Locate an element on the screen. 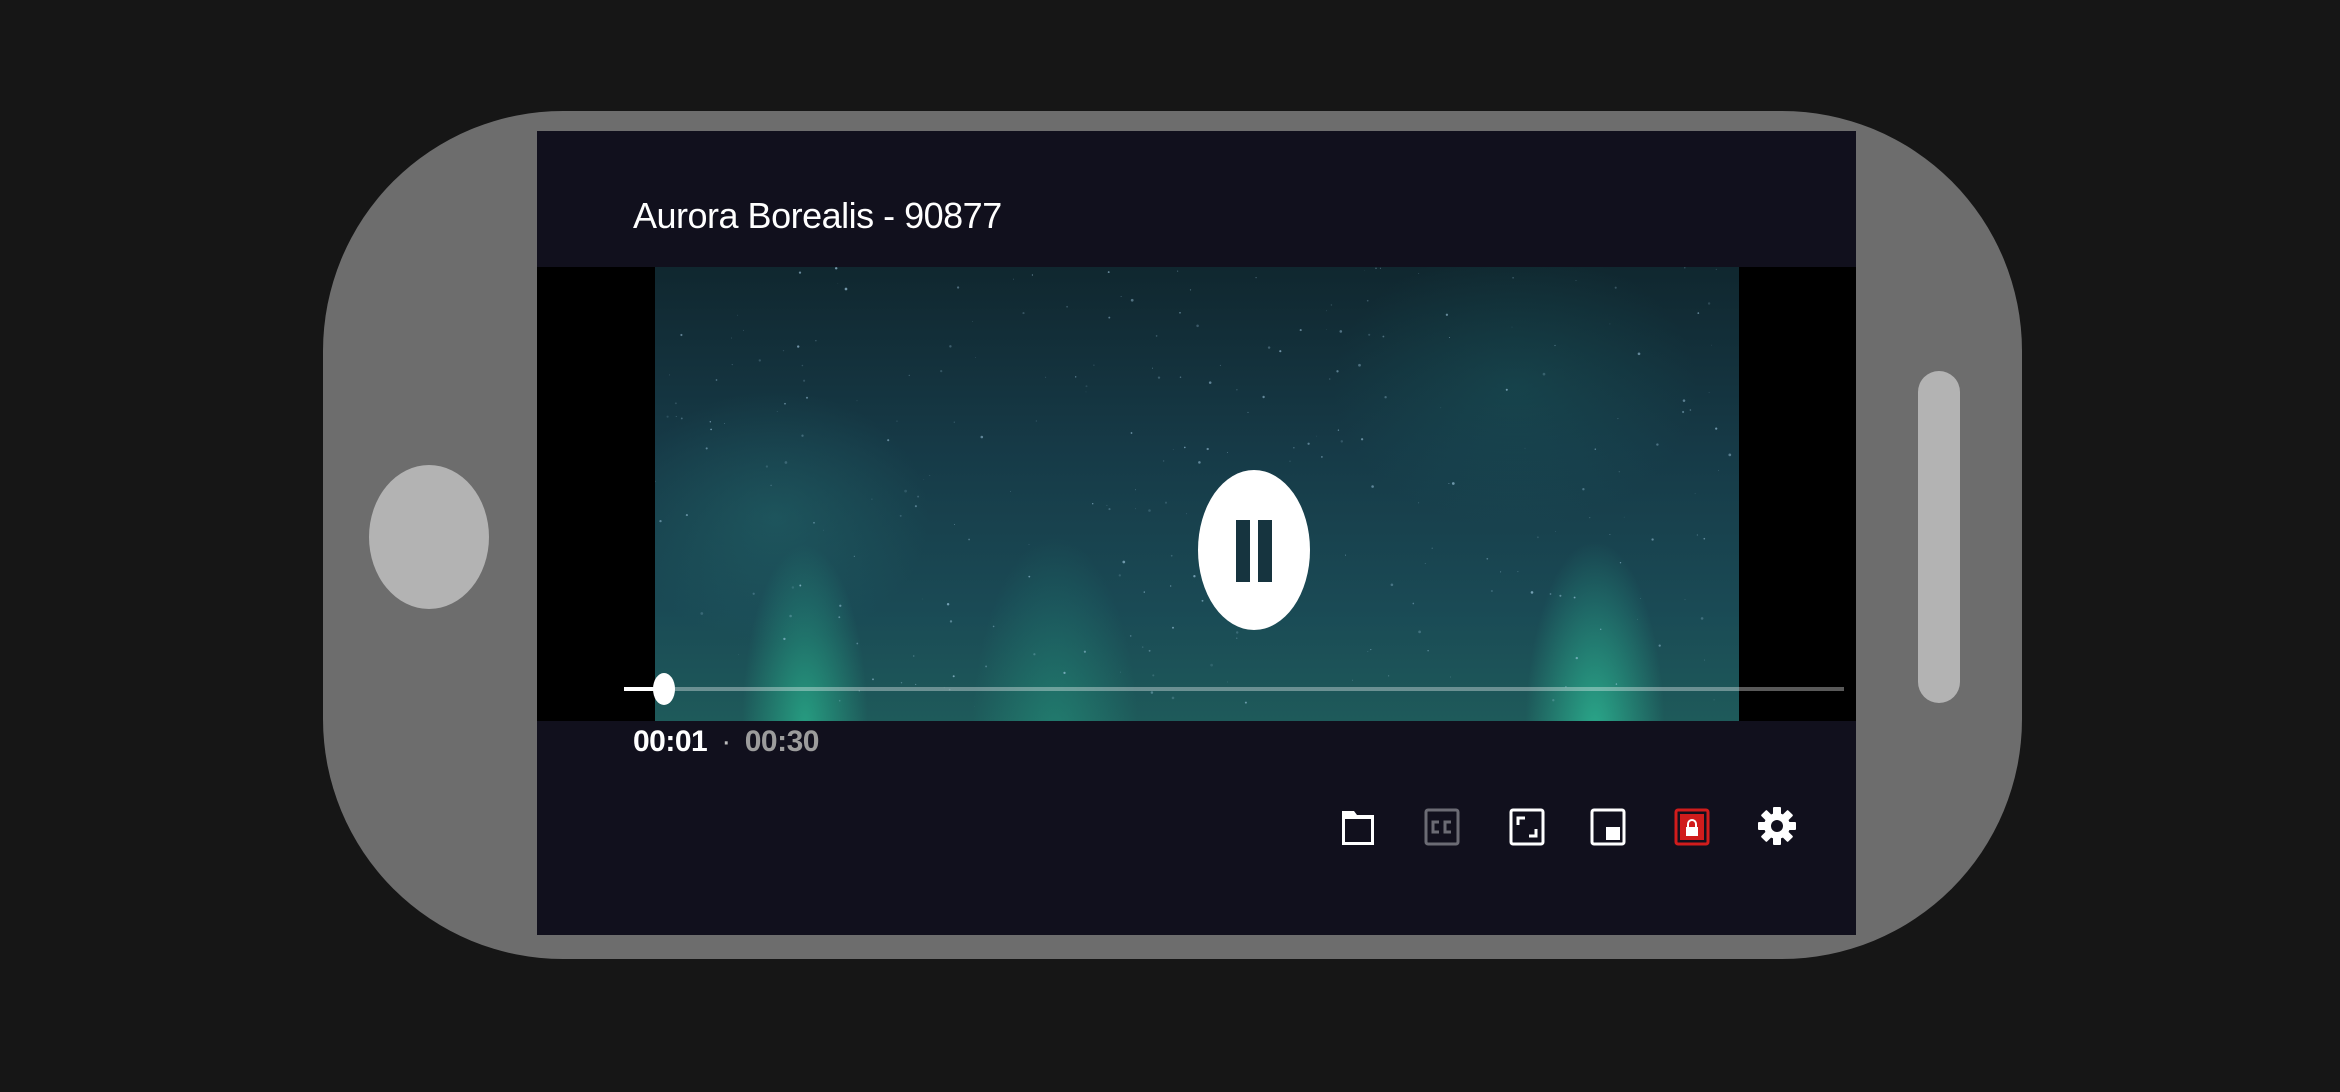 The width and height of the screenshot is (2340, 1092). video-title: Aurora Borealis - 90877 is located at coordinates (817, 215).